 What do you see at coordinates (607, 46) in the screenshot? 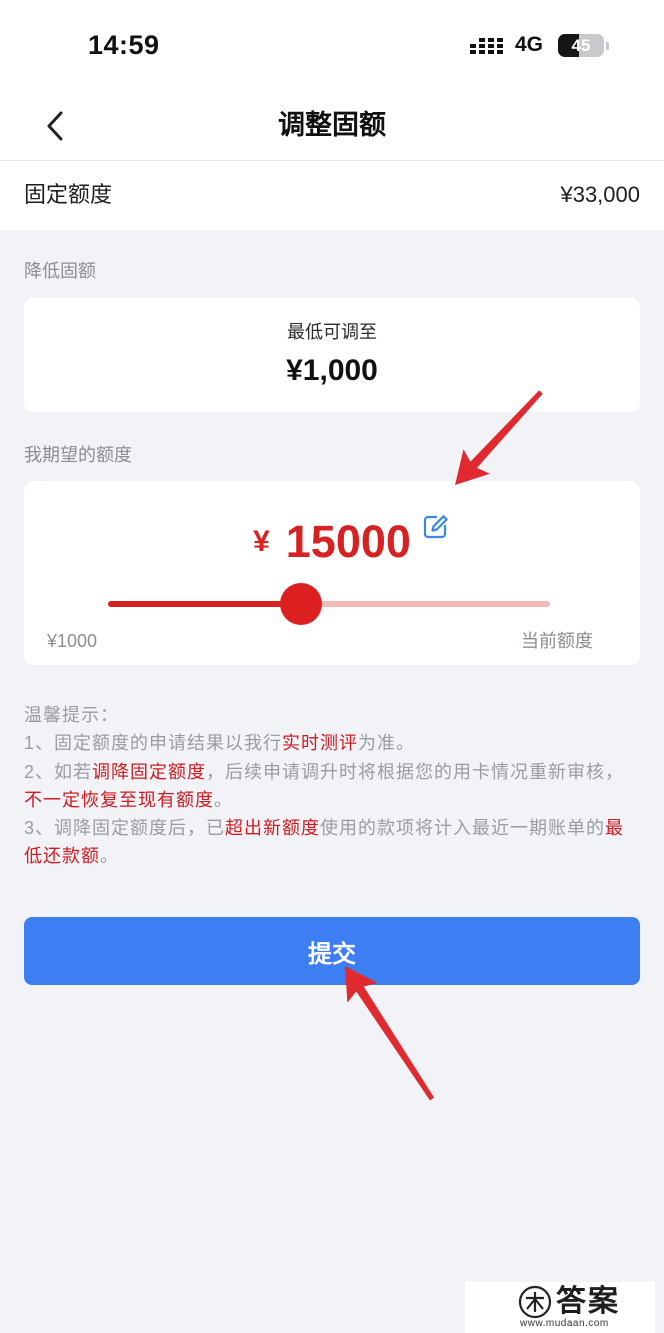
I see `battery-cap` at bounding box center [607, 46].